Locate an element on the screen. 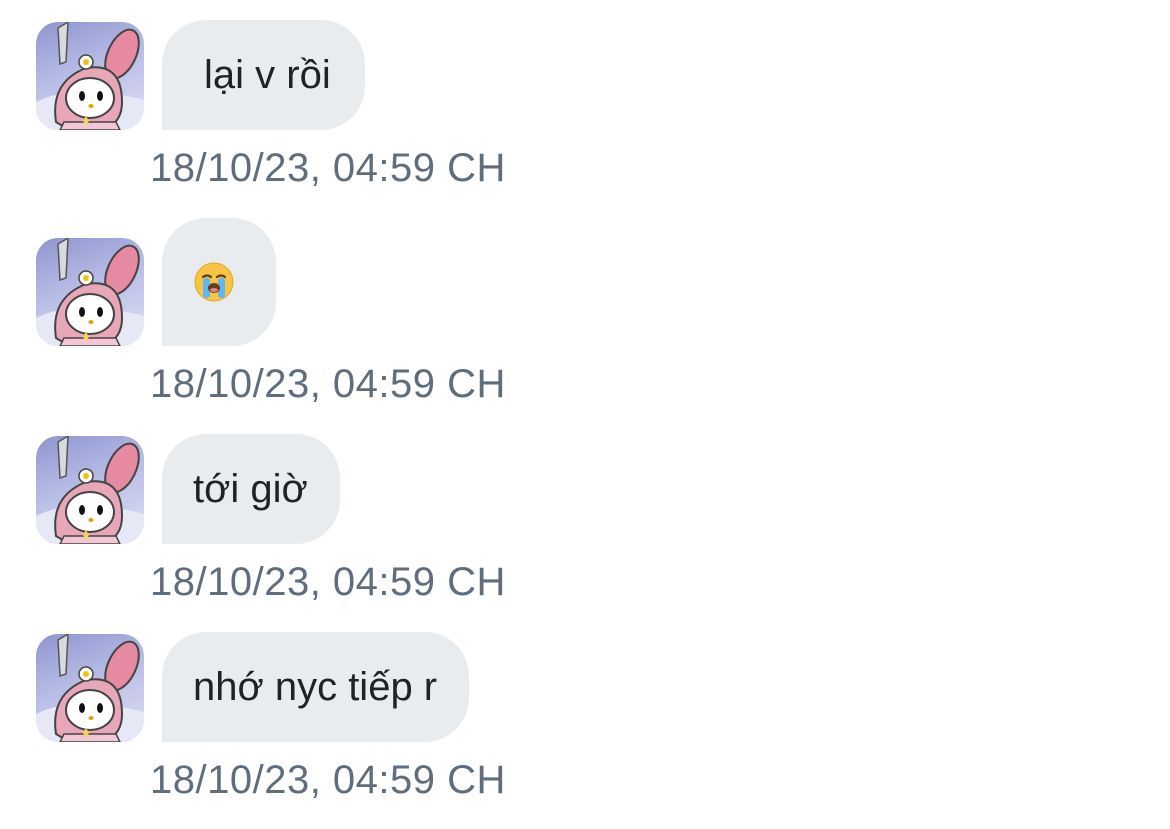  message-text: nhớ nyc tiếp r is located at coordinates (315, 687).